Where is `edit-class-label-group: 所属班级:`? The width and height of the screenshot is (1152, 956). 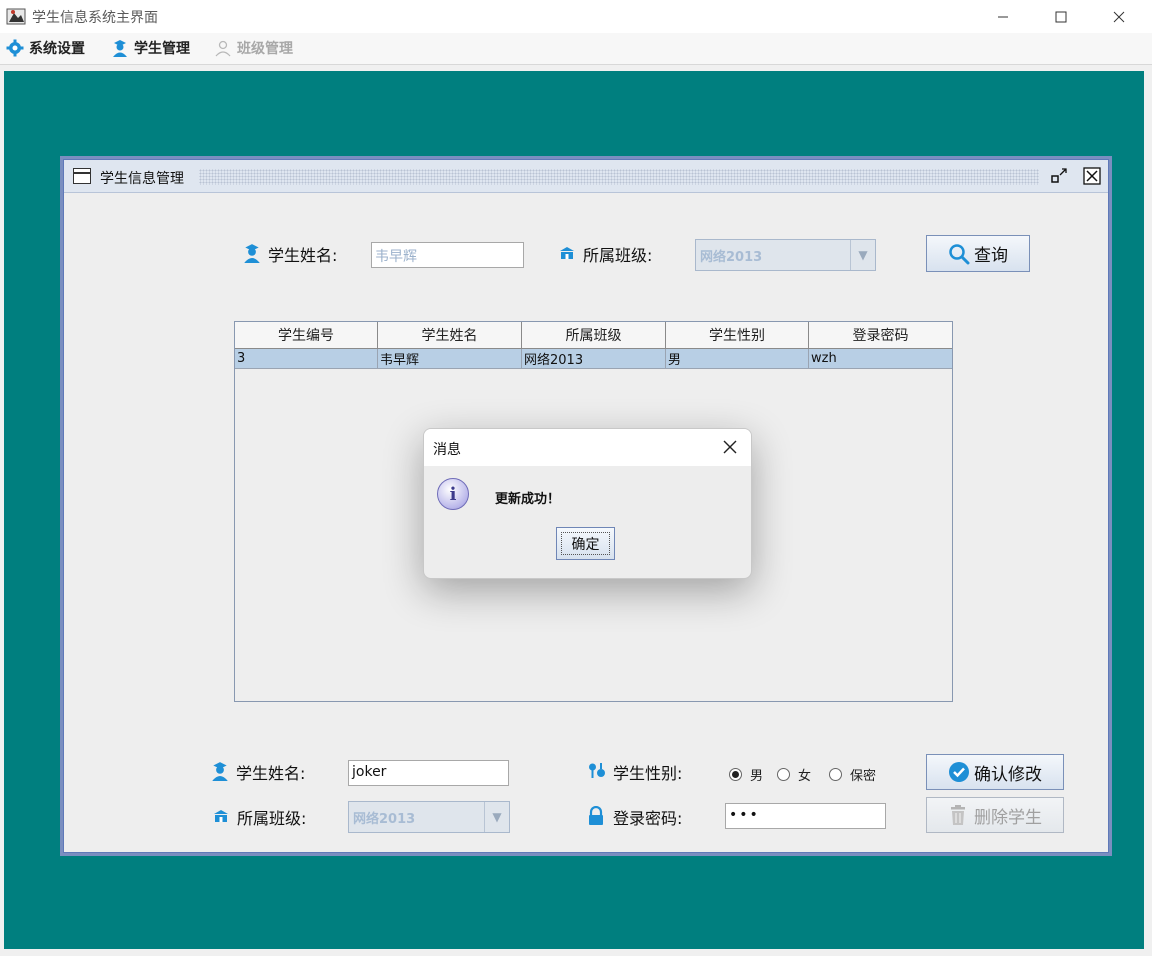
edit-class-label-group: 所属班级: is located at coordinates (259, 817).